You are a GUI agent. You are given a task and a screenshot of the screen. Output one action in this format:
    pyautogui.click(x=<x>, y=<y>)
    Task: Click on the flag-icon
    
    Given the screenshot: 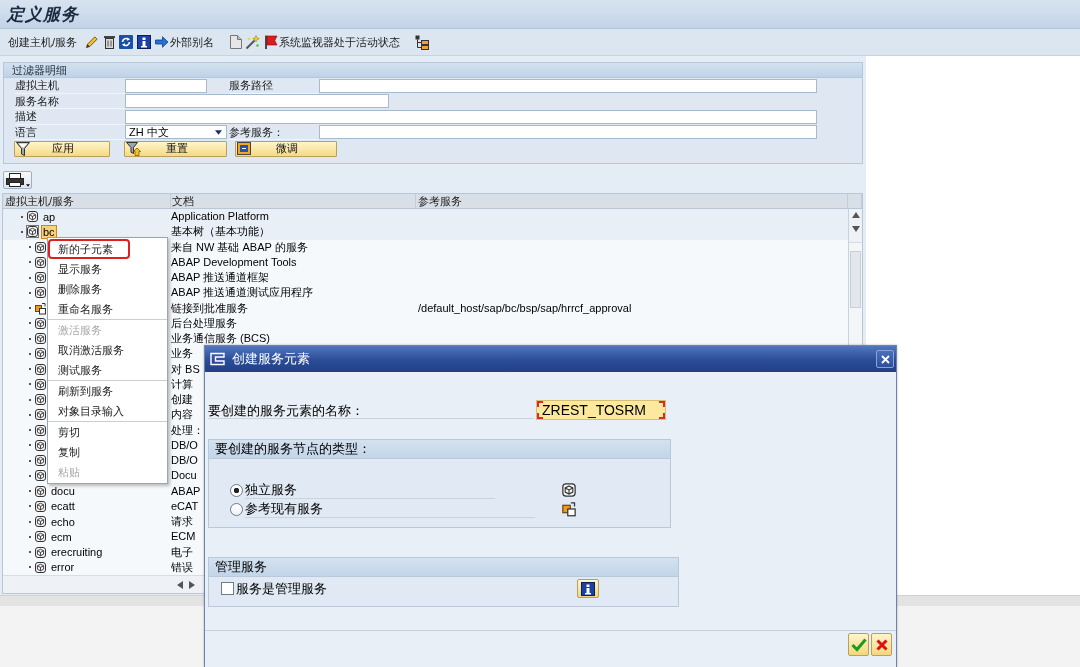 What is the action you would take?
    pyautogui.click(x=271, y=42)
    